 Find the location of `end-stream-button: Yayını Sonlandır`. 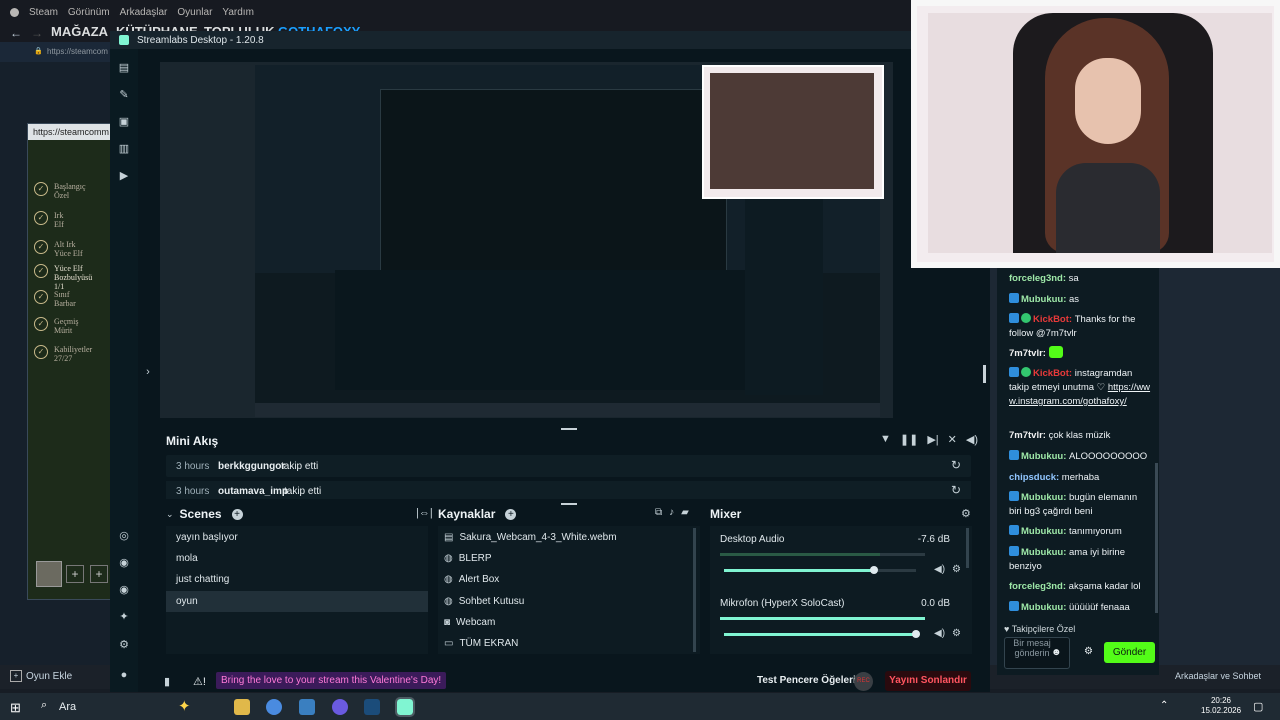

end-stream-button: Yayını Sonlandır is located at coordinates (928, 681).